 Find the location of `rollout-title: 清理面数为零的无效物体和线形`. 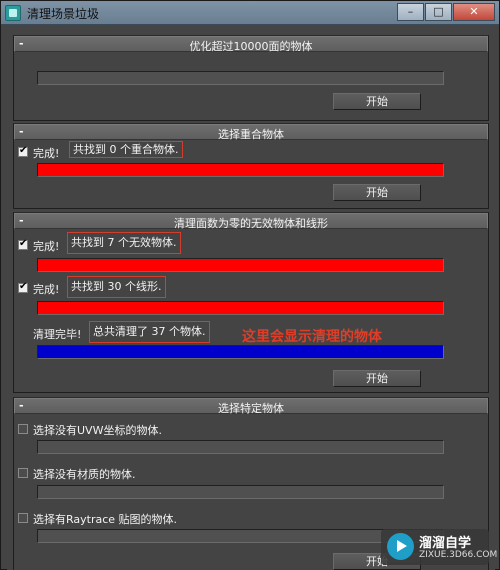

rollout-title: 清理面数为零的无效物体和线形 is located at coordinates (251, 223).